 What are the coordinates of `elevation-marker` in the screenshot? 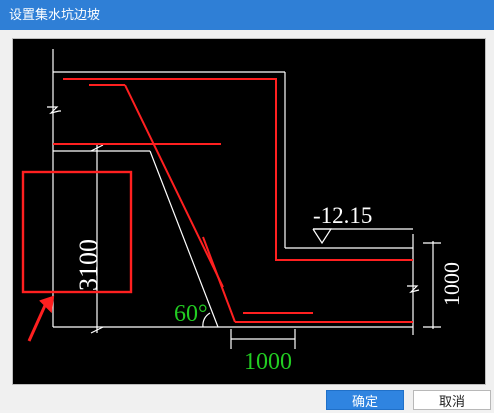 It's located at (322, 236).